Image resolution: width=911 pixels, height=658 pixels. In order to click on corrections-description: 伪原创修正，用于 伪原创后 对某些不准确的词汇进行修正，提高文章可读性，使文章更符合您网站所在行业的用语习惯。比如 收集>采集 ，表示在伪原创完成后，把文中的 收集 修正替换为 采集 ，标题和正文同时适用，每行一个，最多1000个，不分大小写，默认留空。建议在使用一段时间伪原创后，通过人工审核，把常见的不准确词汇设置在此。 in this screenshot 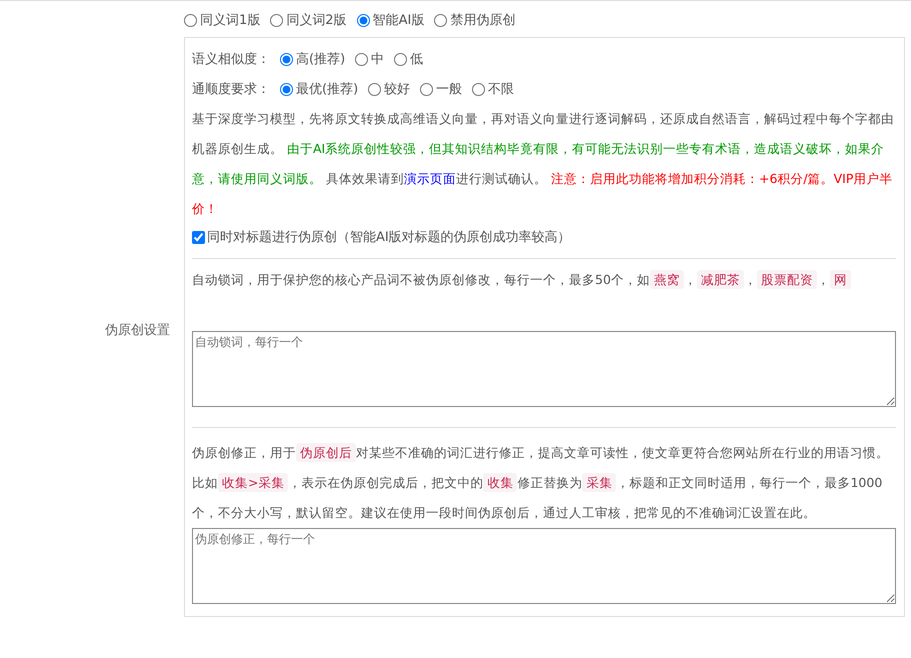, I will do `click(541, 482)`.